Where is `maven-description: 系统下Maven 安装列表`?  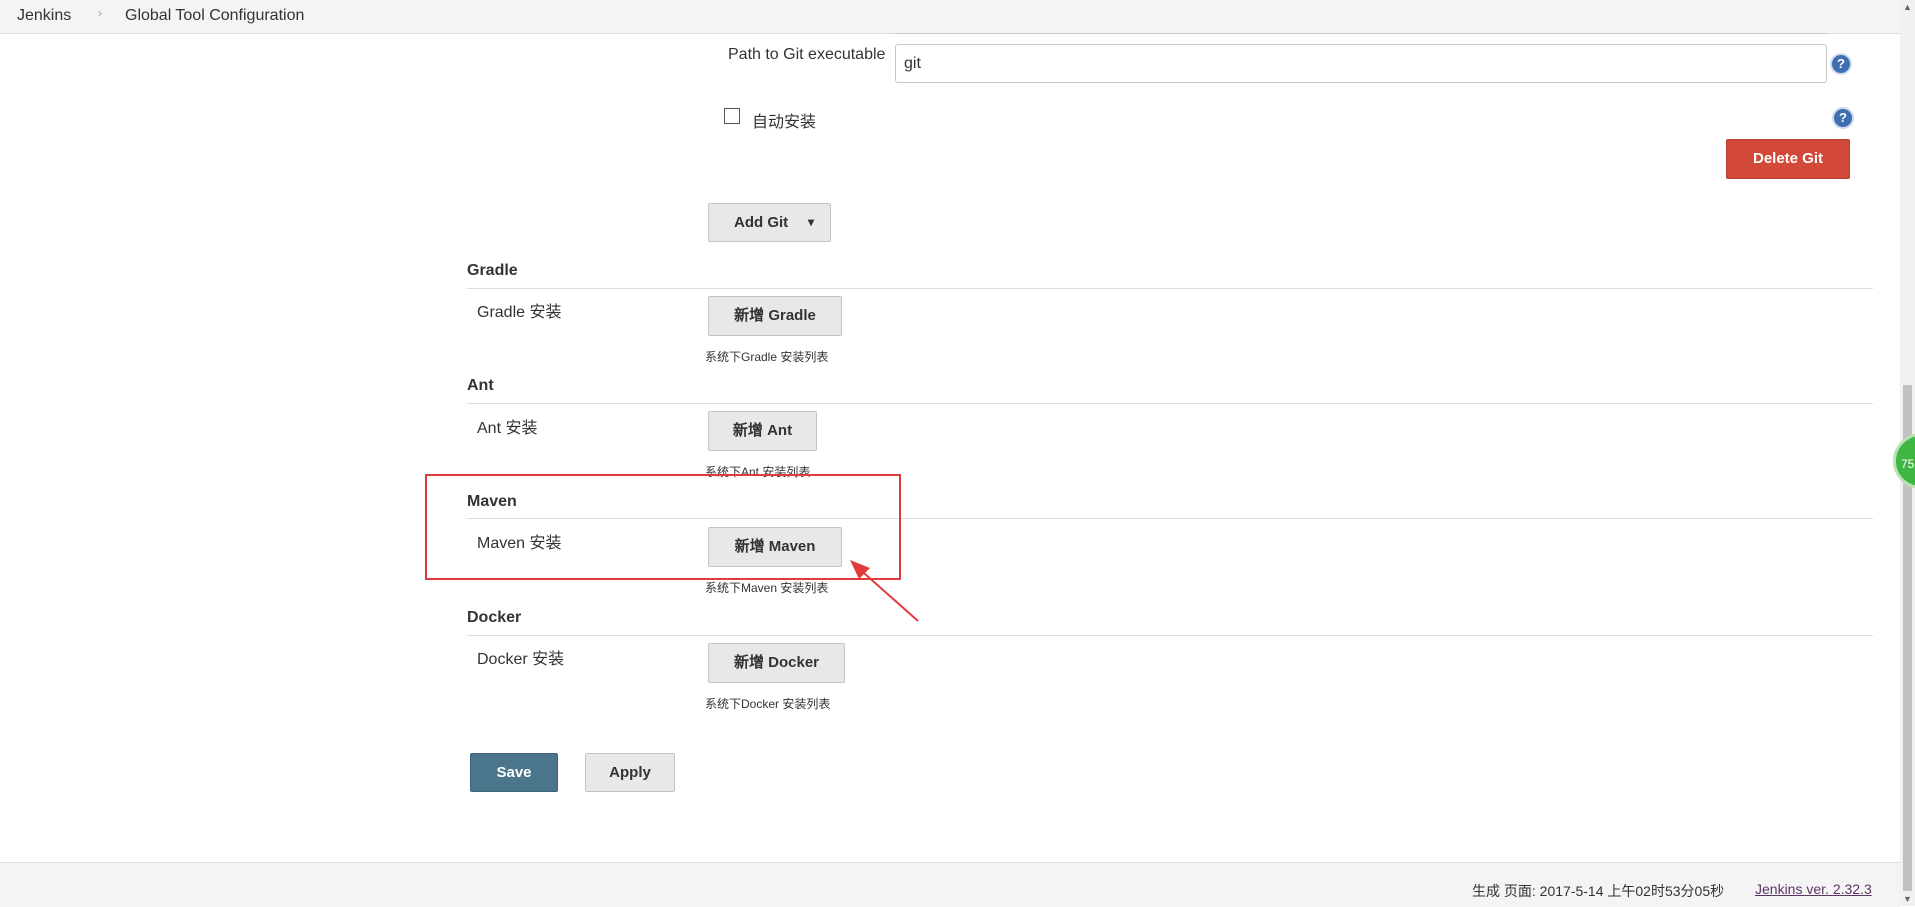
maven-description: 系统下Maven 安装列表 is located at coordinates (767, 588).